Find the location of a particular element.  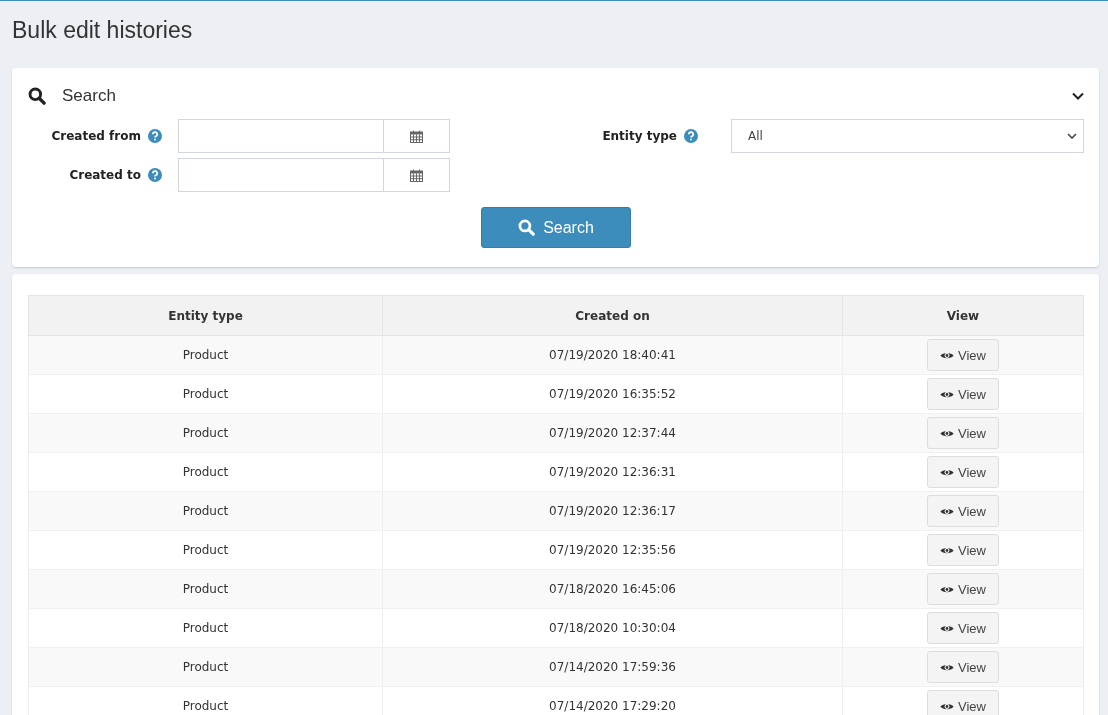

caret-icon is located at coordinates (1072, 136).